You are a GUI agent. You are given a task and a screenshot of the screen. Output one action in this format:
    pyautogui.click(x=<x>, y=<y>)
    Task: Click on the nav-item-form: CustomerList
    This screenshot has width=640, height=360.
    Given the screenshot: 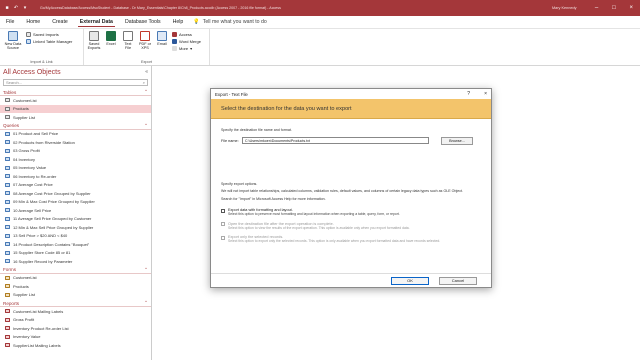 What is the action you would take?
    pyautogui.click(x=75, y=278)
    